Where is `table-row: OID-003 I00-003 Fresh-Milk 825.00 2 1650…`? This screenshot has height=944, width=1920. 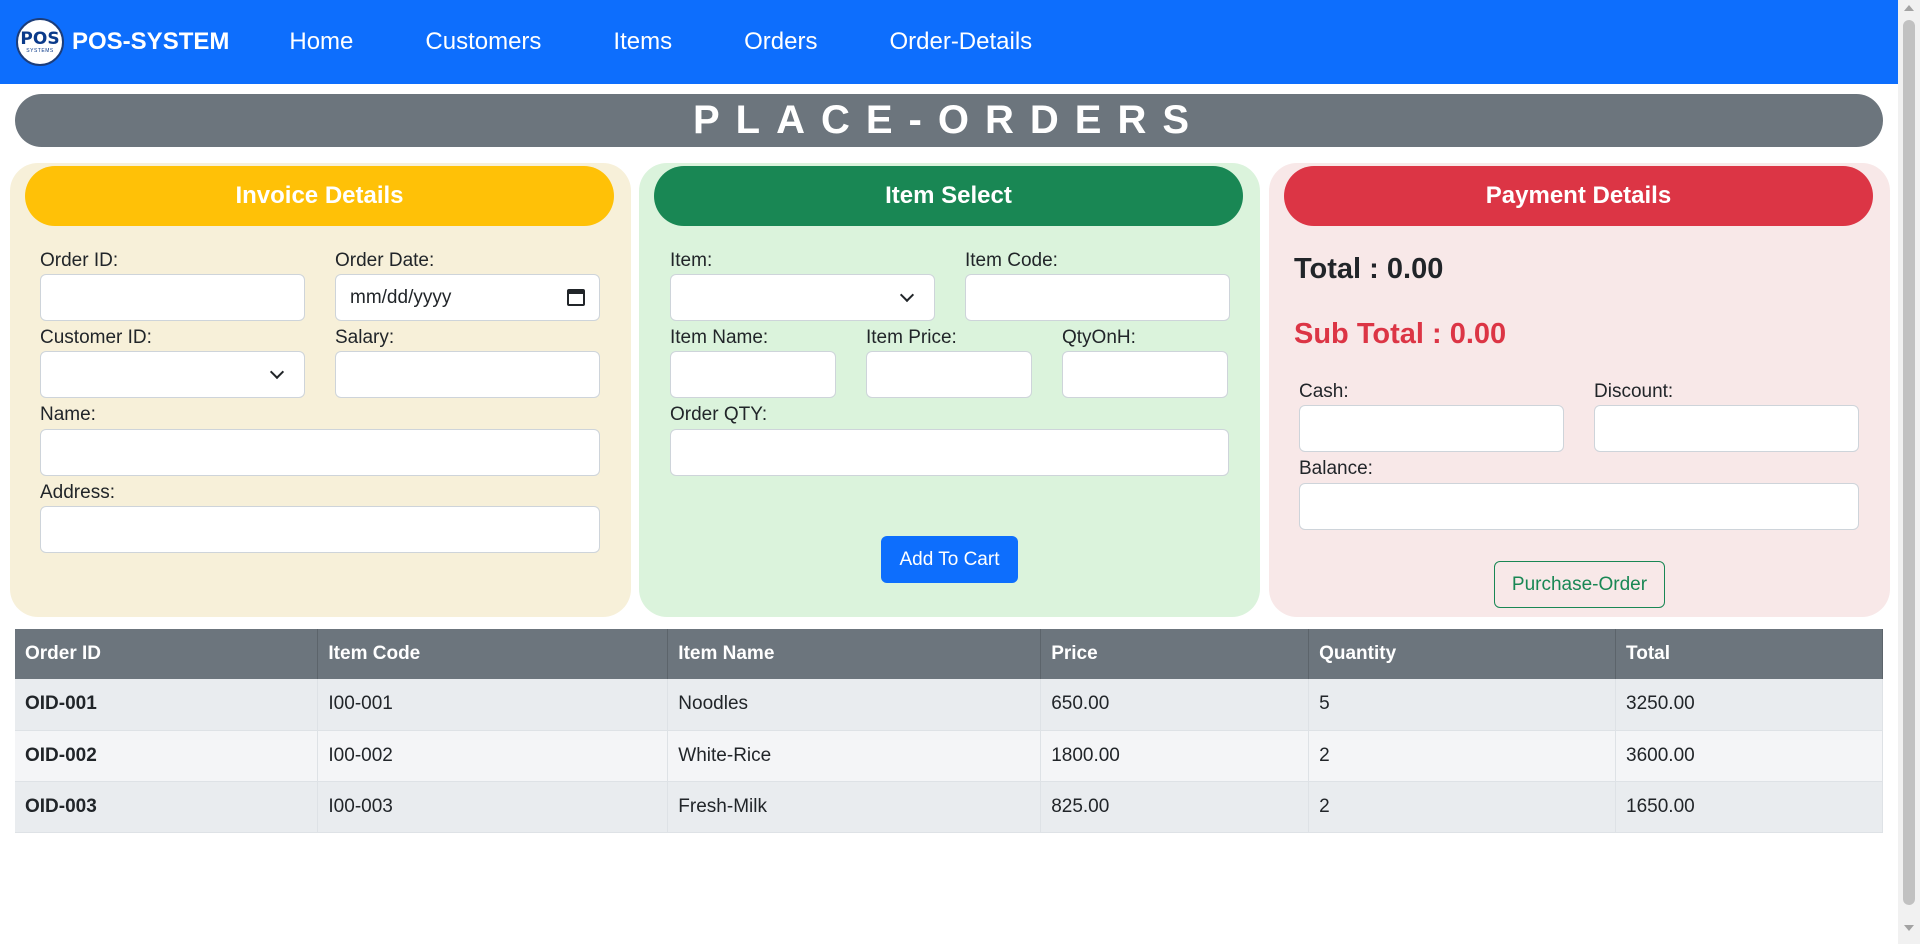
table-row: OID-003 I00-003 Fresh-Milk 825.00 2 1650… is located at coordinates (949, 807).